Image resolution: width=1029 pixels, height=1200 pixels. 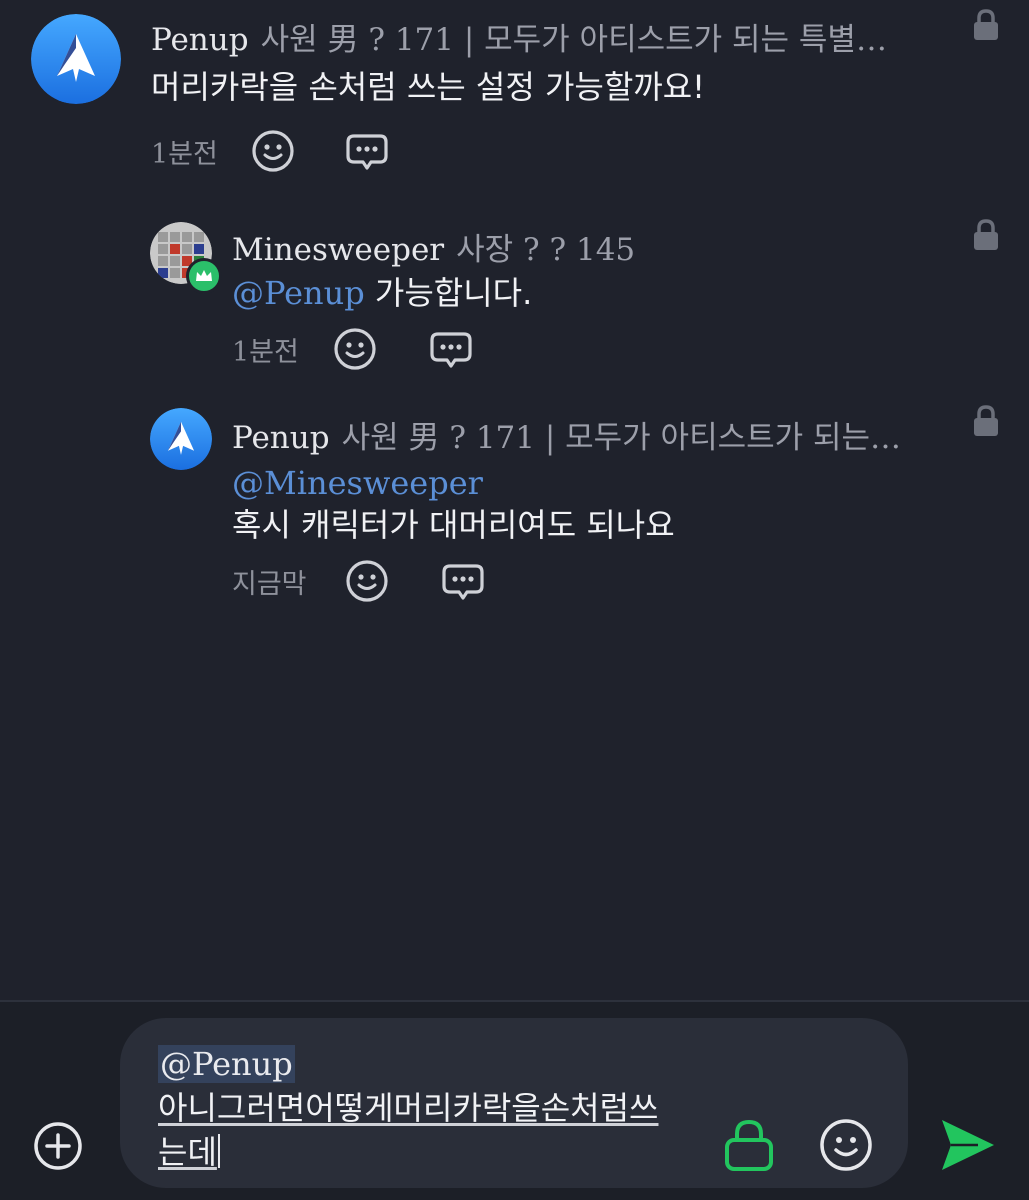 What do you see at coordinates (218, 1151) in the screenshot?
I see `text-caret` at bounding box center [218, 1151].